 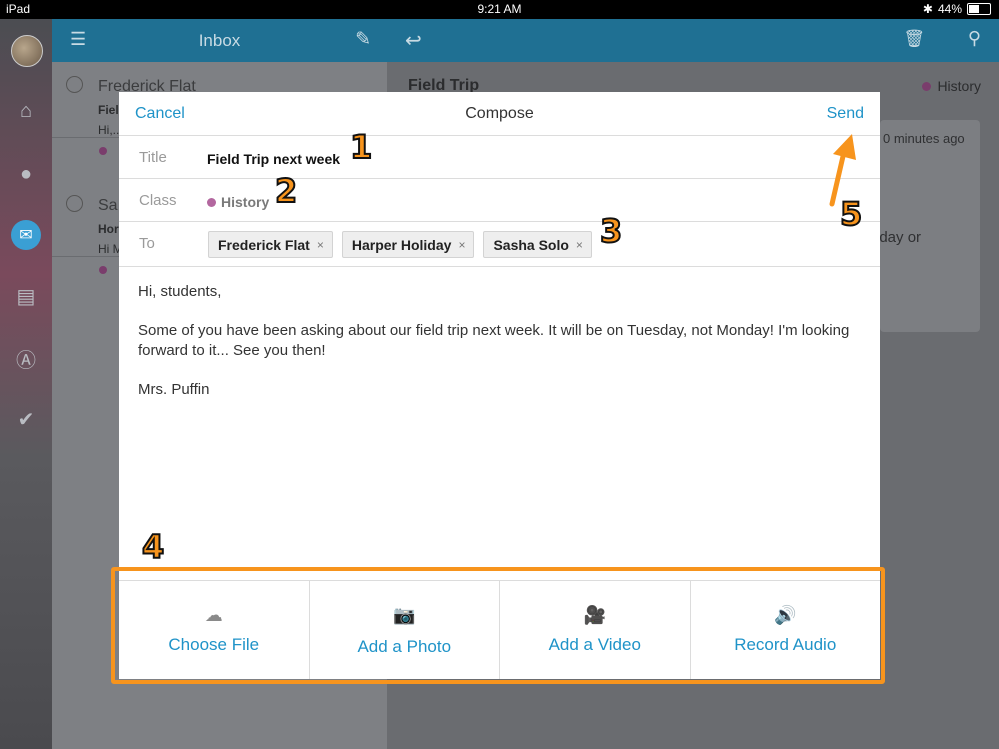 I want to click on detail-class-label: History, so click(x=959, y=86).